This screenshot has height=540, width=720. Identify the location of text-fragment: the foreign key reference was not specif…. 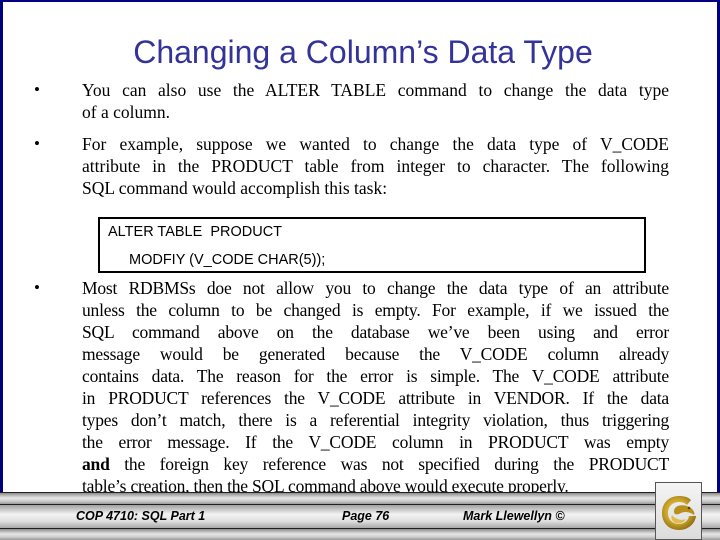
(389, 464).